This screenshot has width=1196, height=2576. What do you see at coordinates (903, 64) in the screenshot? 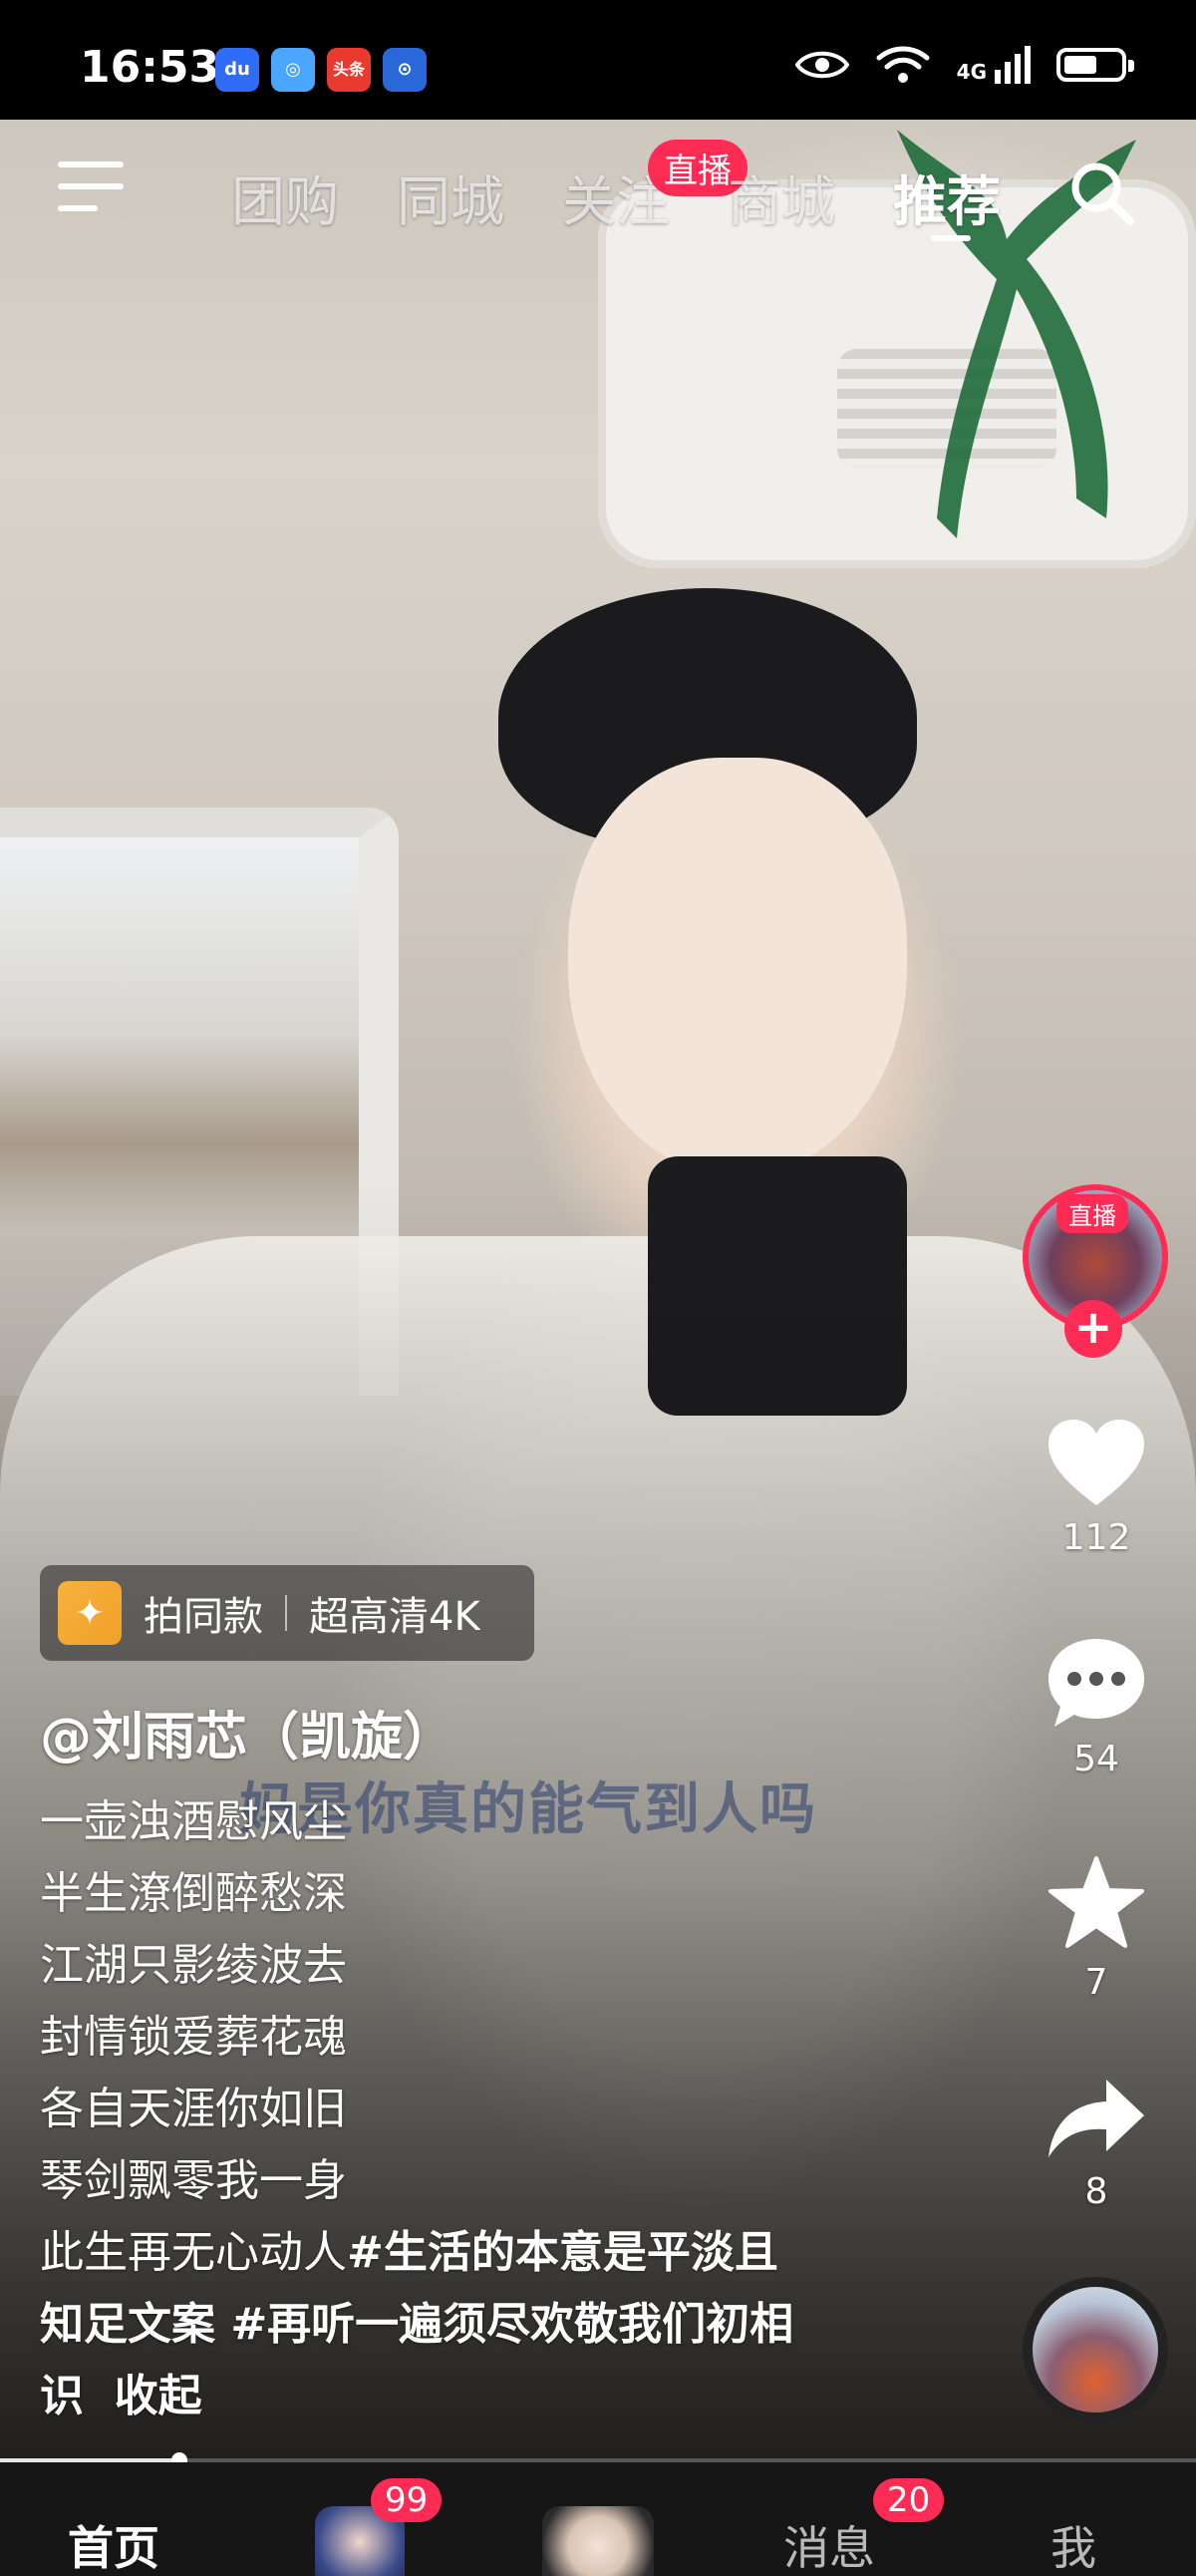
I see `wifi-icon` at bounding box center [903, 64].